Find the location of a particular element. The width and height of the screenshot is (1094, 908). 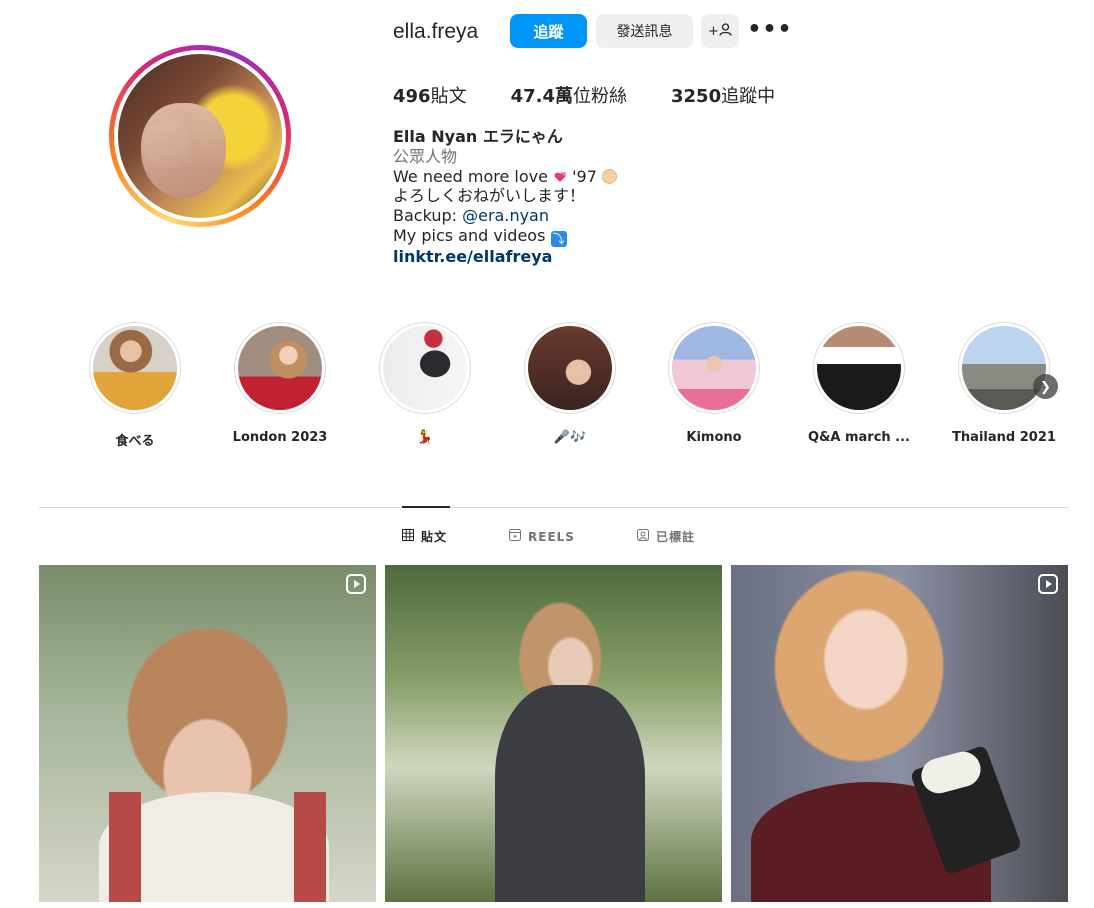

followers-count: 47.4萬位粉絲 is located at coordinates (569, 95).